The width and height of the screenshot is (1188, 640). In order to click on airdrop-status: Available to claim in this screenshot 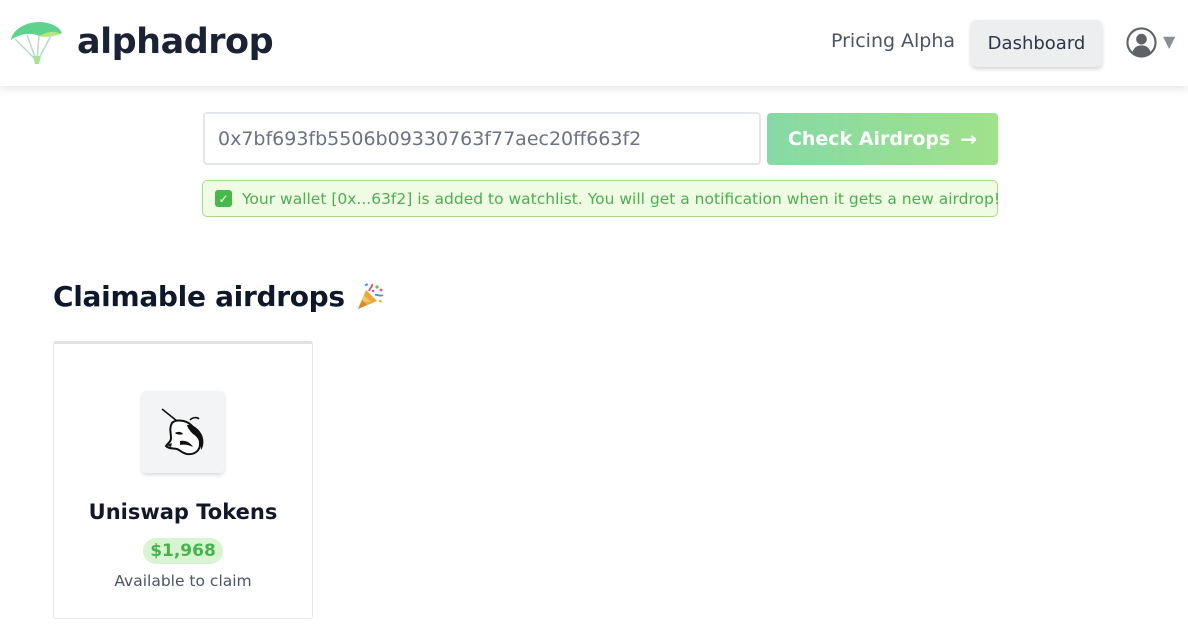, I will do `click(183, 581)`.